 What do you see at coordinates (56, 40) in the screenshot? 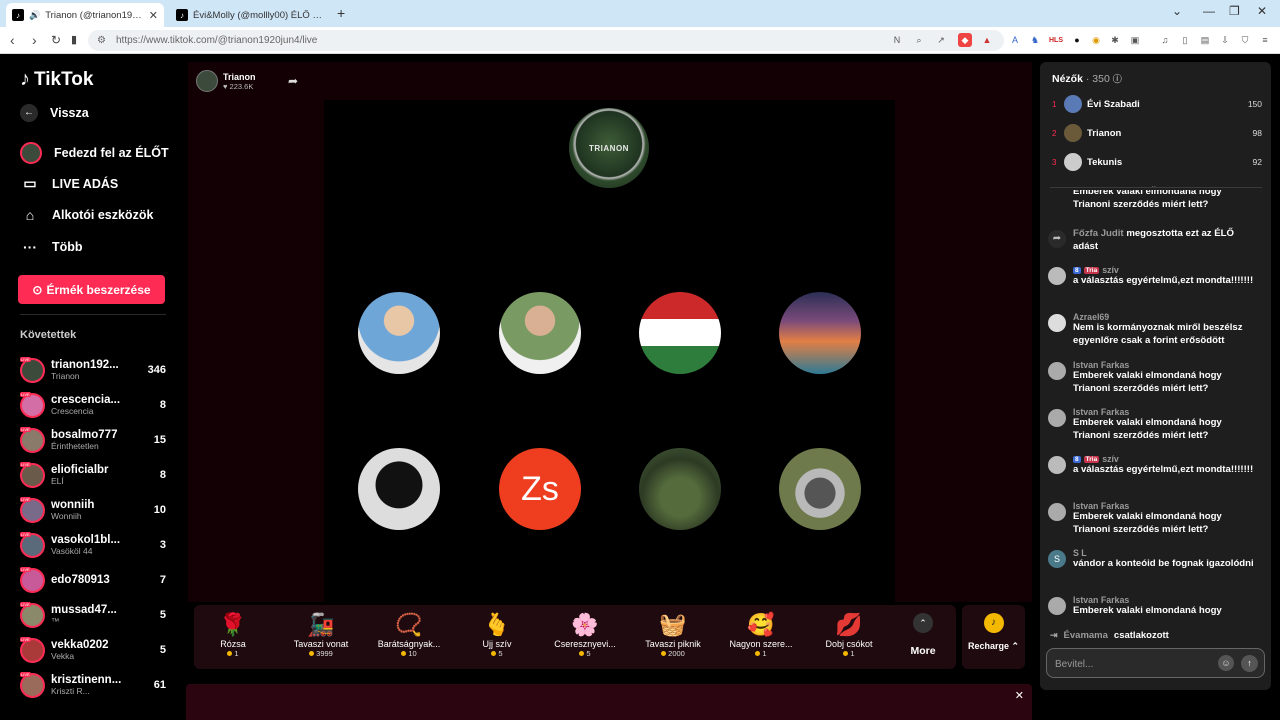
I see `reload-icon: ↻` at bounding box center [56, 40].